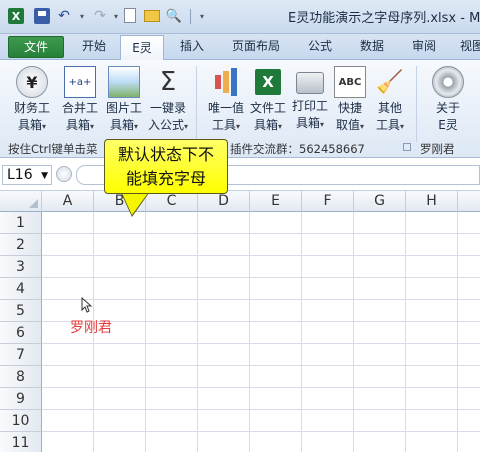 The image size is (480, 452). I want to click on button-label-text: 取值, so click(347, 125).